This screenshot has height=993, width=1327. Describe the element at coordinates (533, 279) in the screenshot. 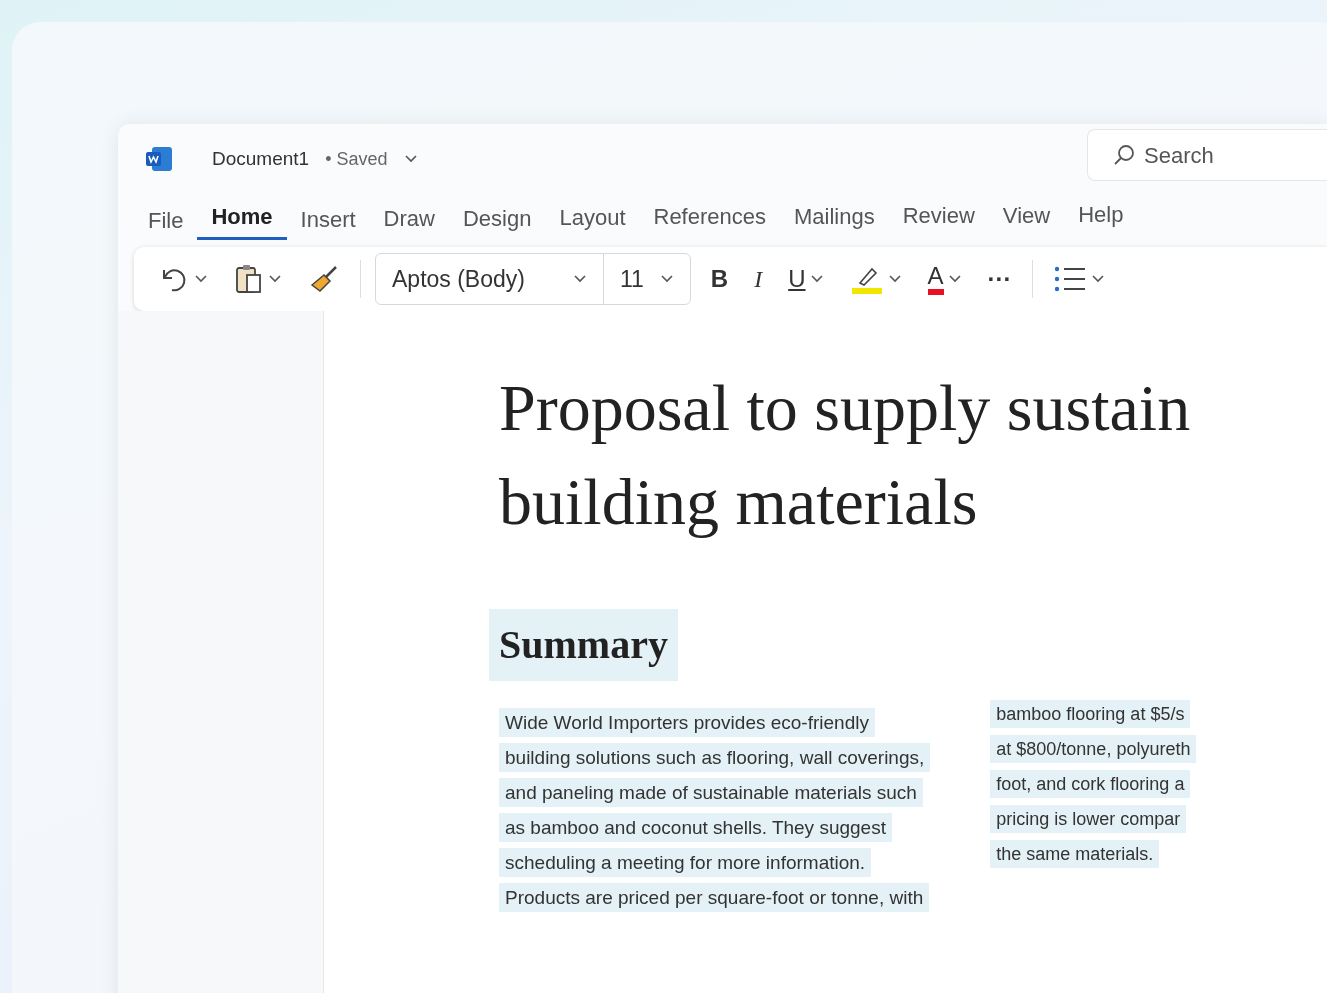

I see `font-picker: Aptos (Body) 11` at that location.